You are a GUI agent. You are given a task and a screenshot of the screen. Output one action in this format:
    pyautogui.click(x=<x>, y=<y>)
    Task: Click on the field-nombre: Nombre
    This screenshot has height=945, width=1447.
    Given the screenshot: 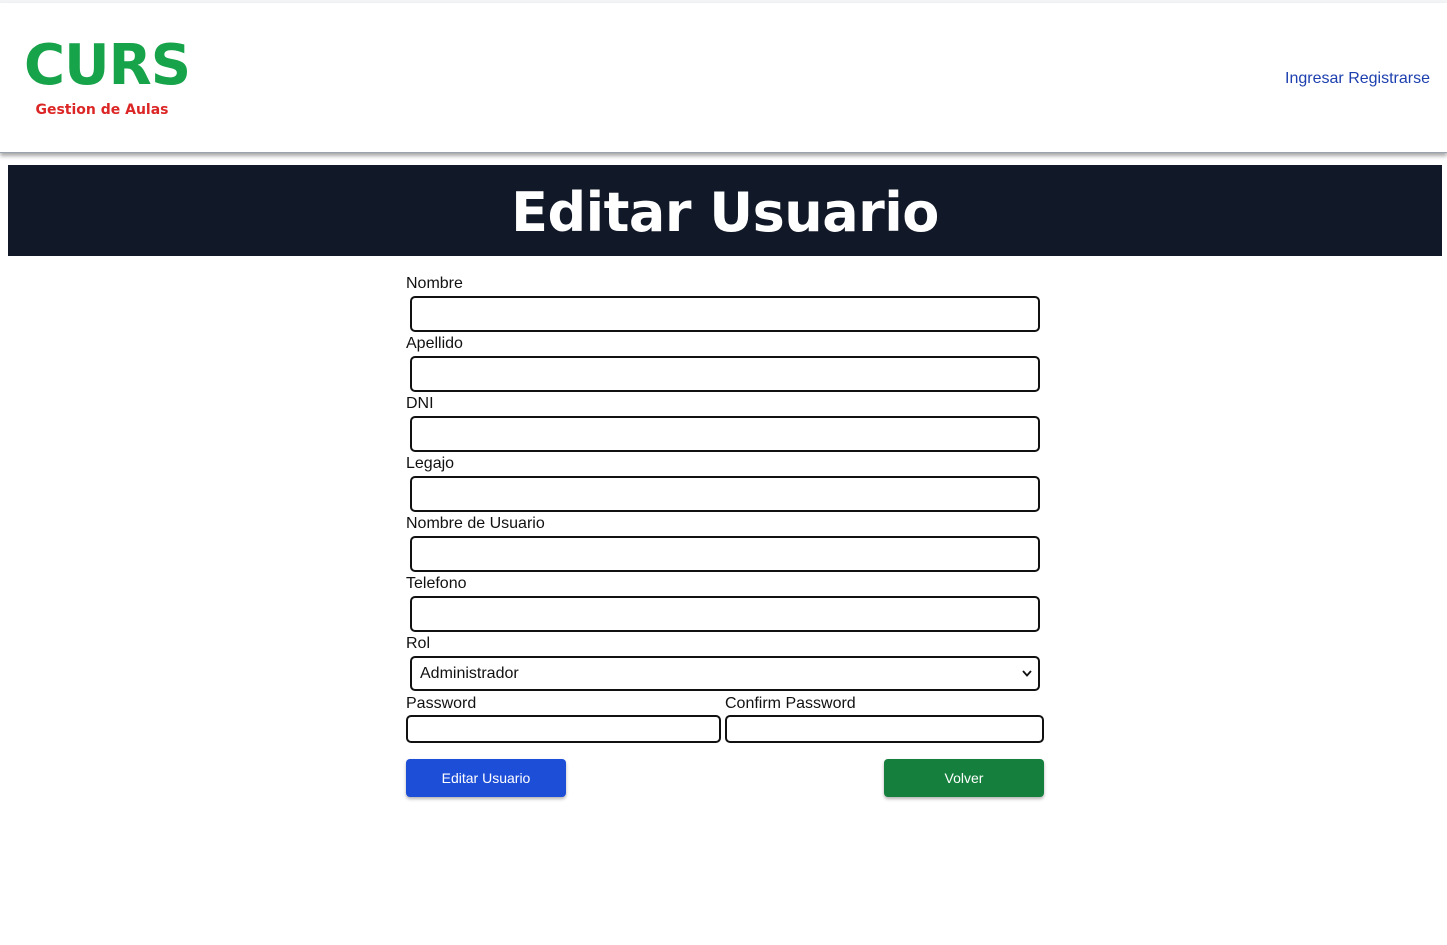 What is the action you would take?
    pyautogui.click(x=726, y=294)
    